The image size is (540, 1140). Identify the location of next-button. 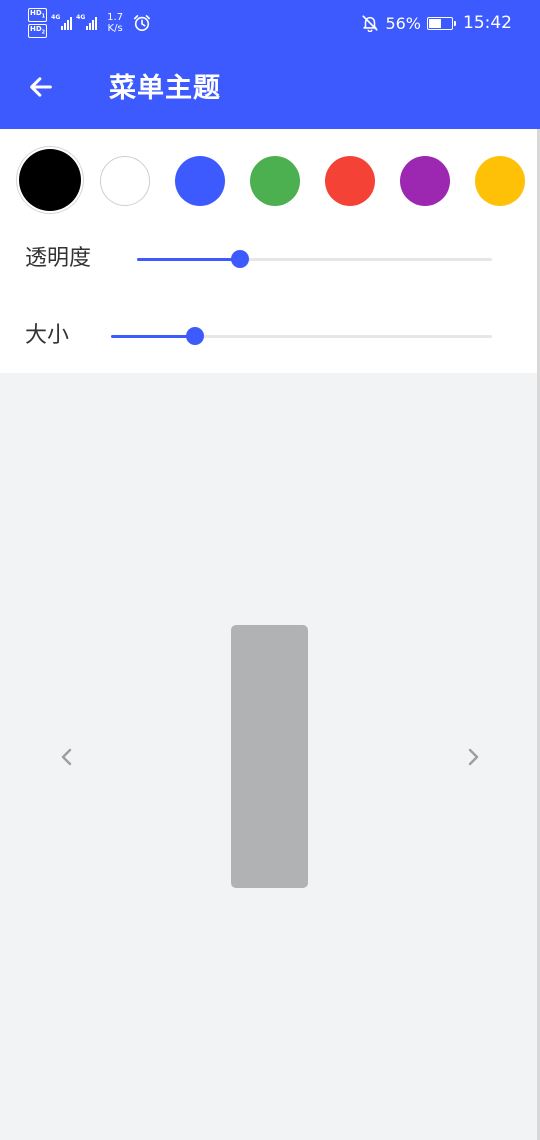
(473, 757).